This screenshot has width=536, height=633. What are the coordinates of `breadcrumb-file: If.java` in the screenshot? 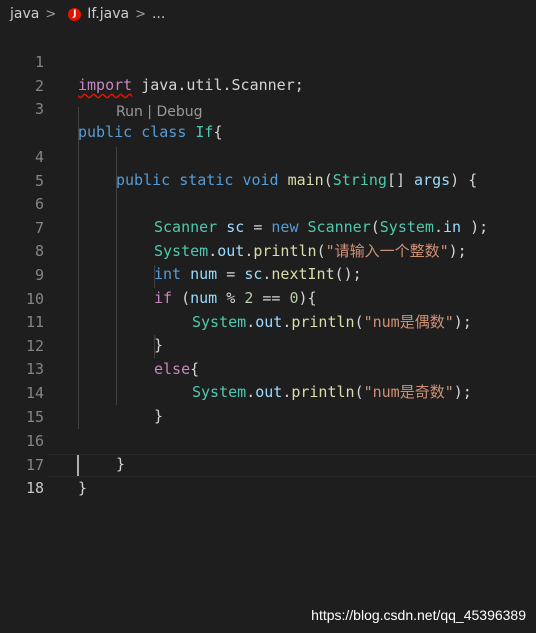 It's located at (108, 14).